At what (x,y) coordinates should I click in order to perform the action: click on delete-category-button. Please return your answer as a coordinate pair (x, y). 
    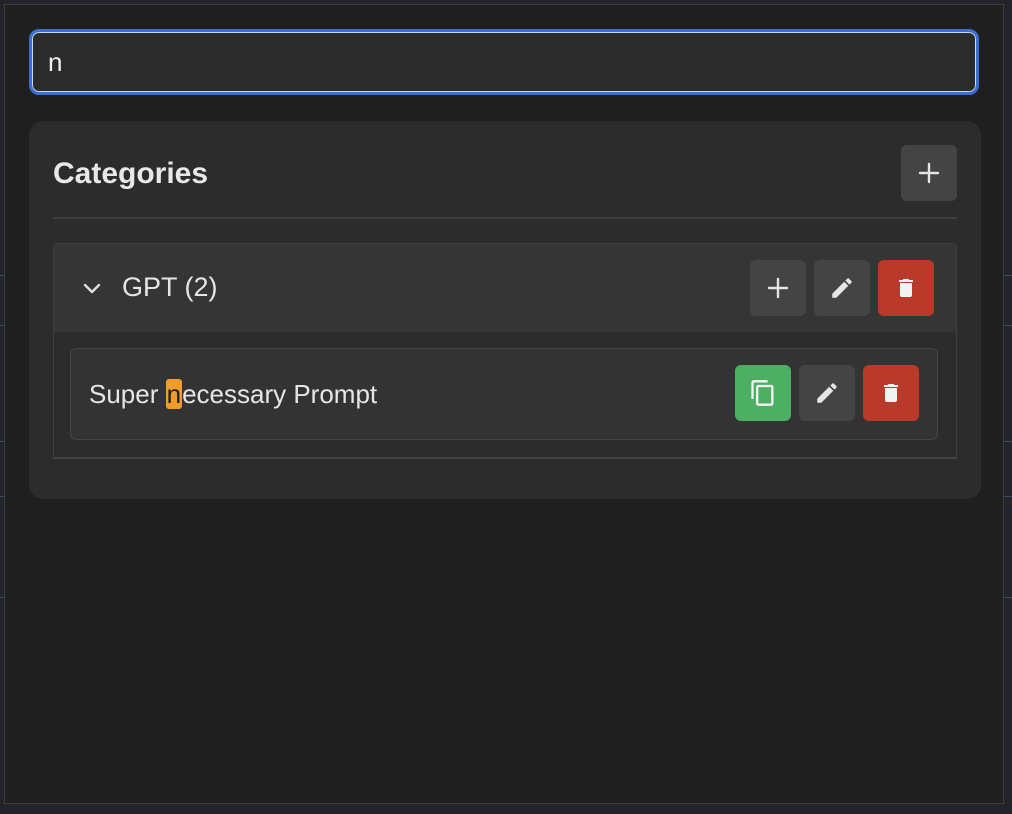
    Looking at the image, I should click on (906, 288).